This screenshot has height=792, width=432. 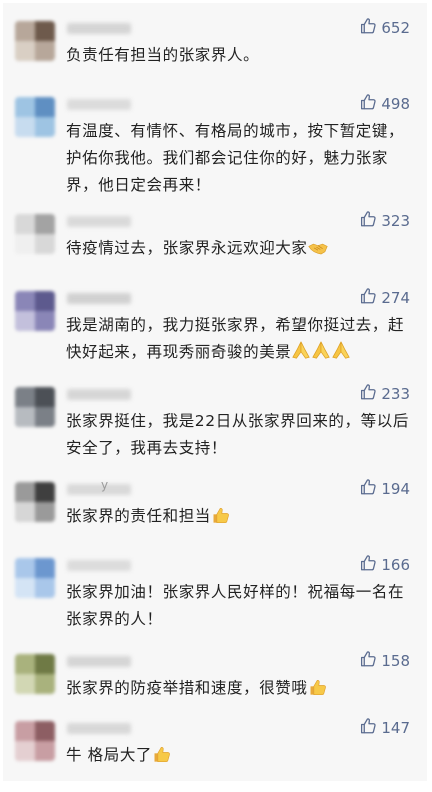 I want to click on like-button: 194, so click(x=384, y=489).